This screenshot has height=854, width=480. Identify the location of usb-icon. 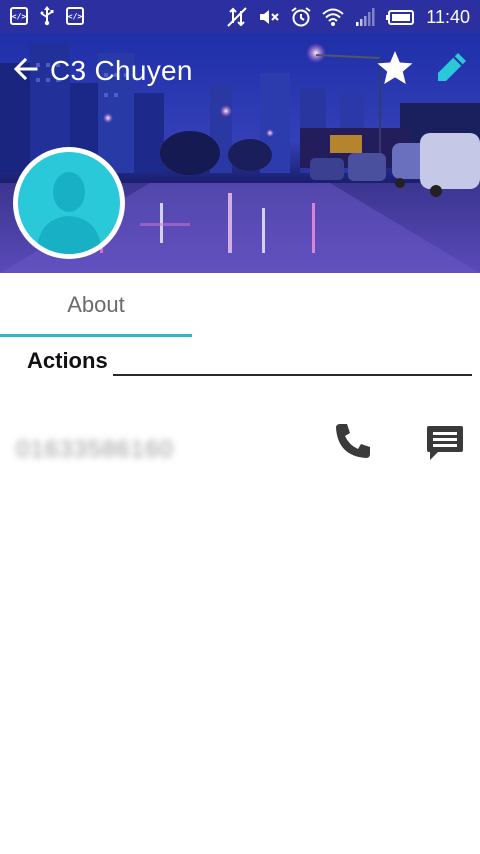
(47, 16).